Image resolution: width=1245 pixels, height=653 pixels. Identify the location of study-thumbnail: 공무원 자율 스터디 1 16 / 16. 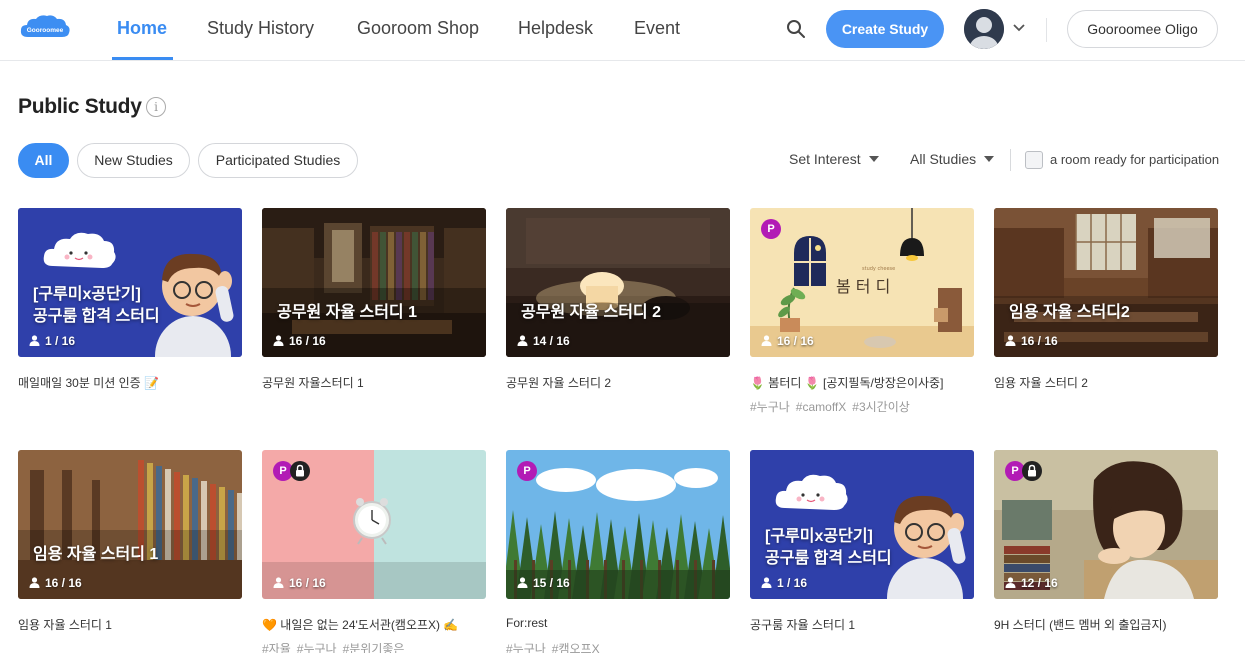
(374, 282).